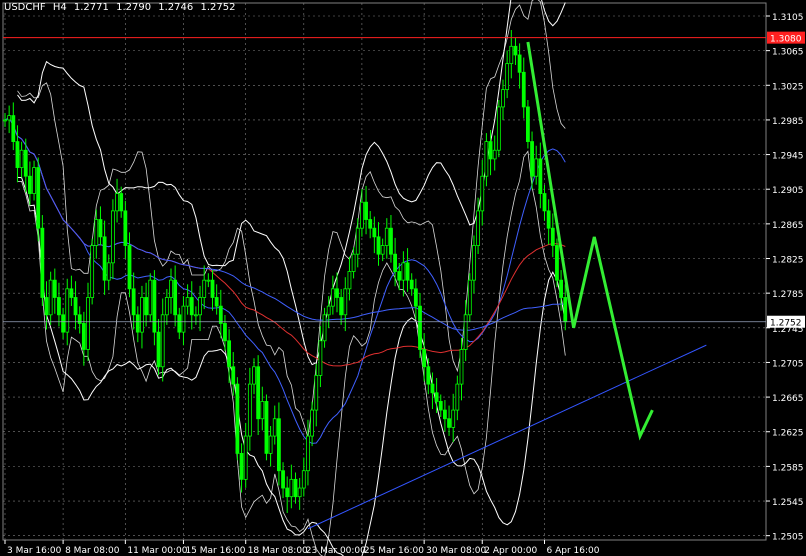  What do you see at coordinates (456, 551) in the screenshot?
I see `x-tick-label: 30 Mar 08:00` at bounding box center [456, 551].